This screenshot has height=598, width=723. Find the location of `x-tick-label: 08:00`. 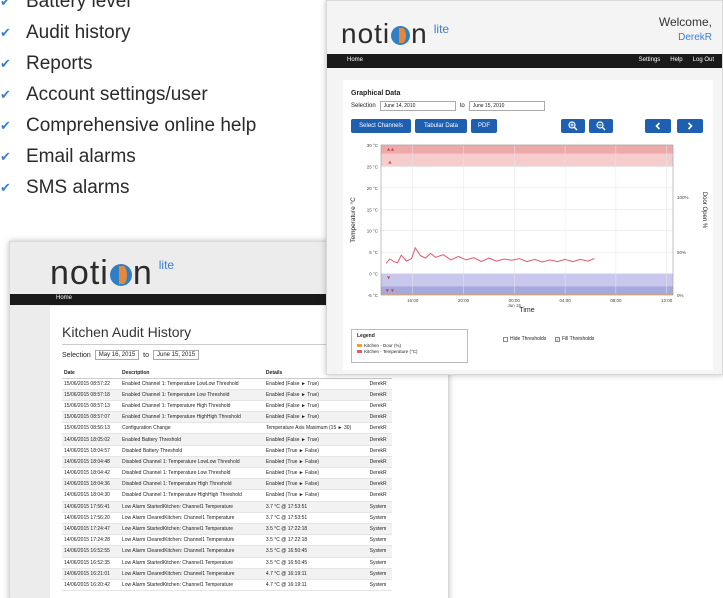

x-tick-label: 08:00 is located at coordinates (616, 300).